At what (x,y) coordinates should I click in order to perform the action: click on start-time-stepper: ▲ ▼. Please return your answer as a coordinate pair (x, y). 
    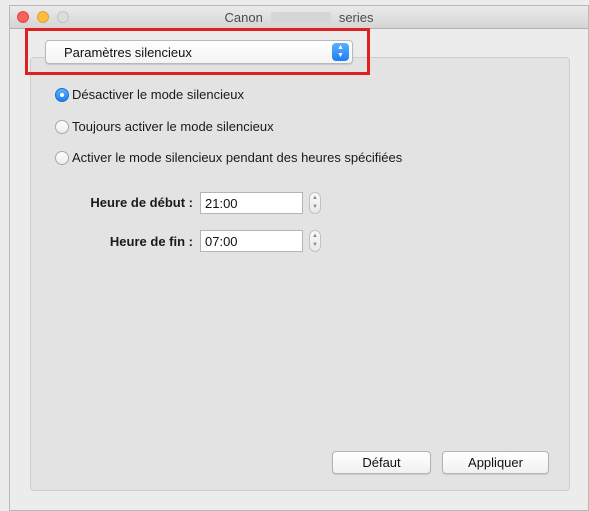
    Looking at the image, I should click on (315, 203).